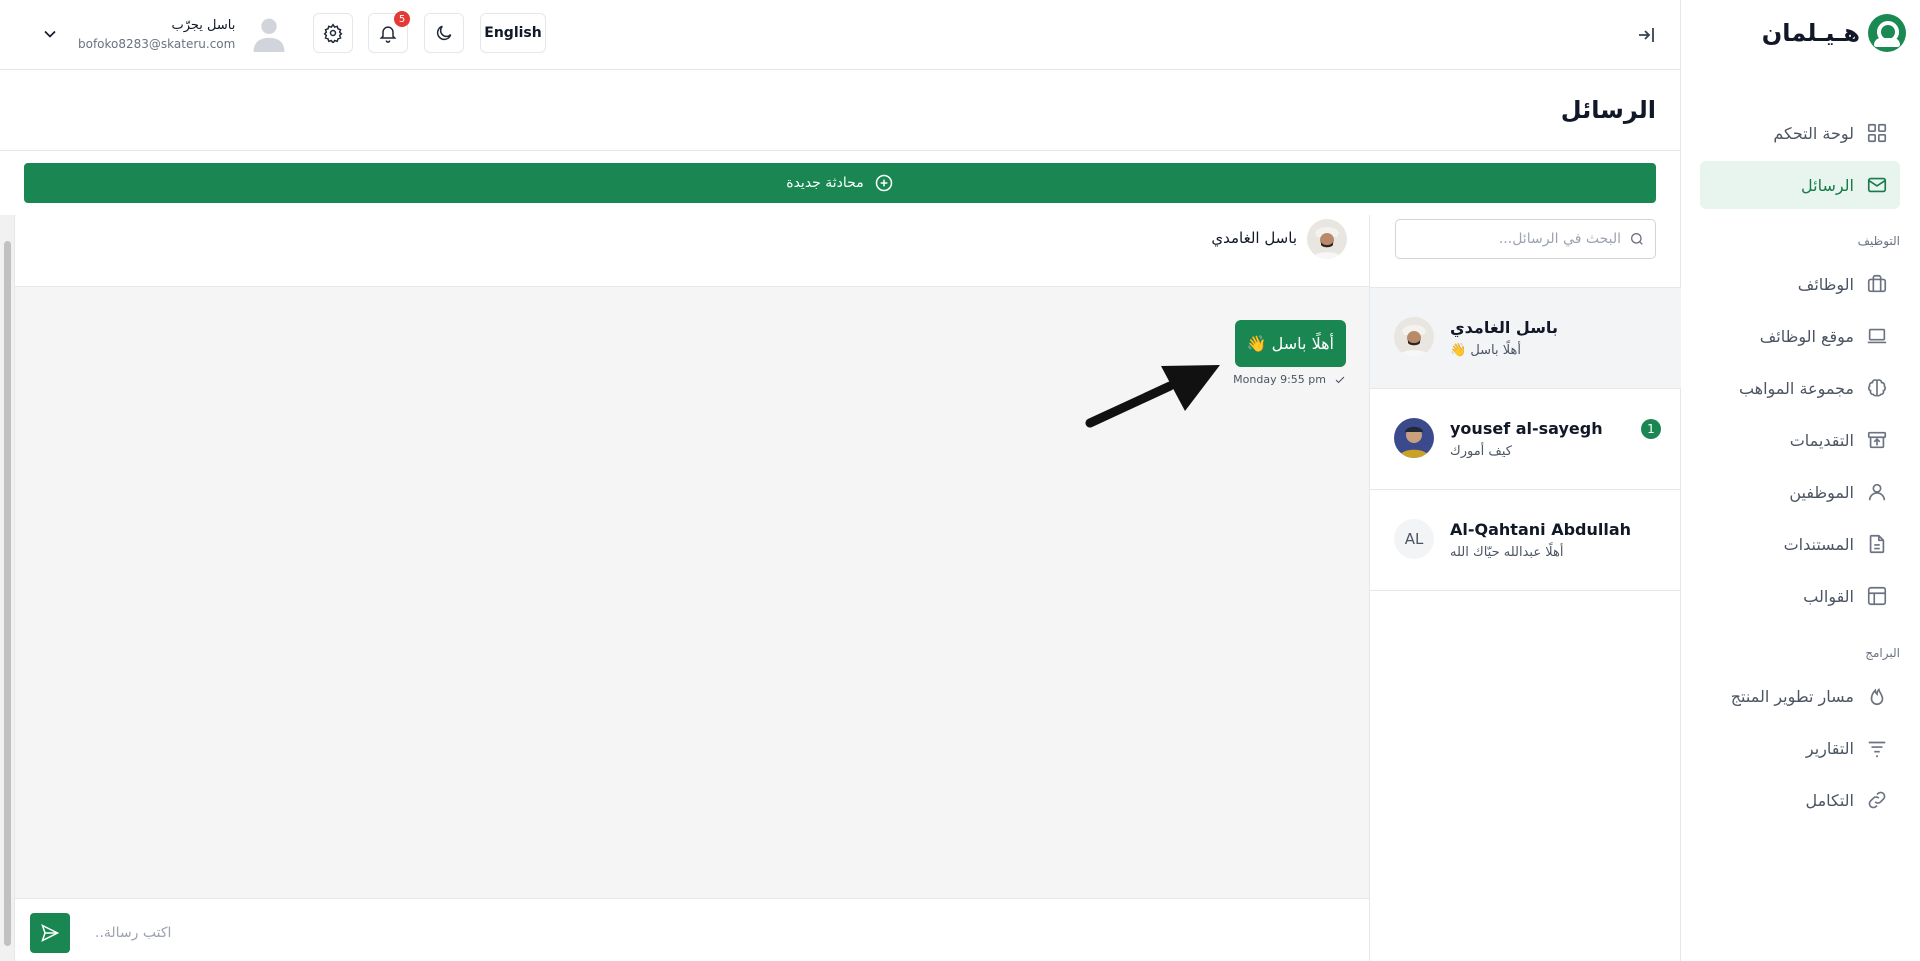 The height and width of the screenshot is (961, 1920). I want to click on mail-icon, so click(1877, 185).